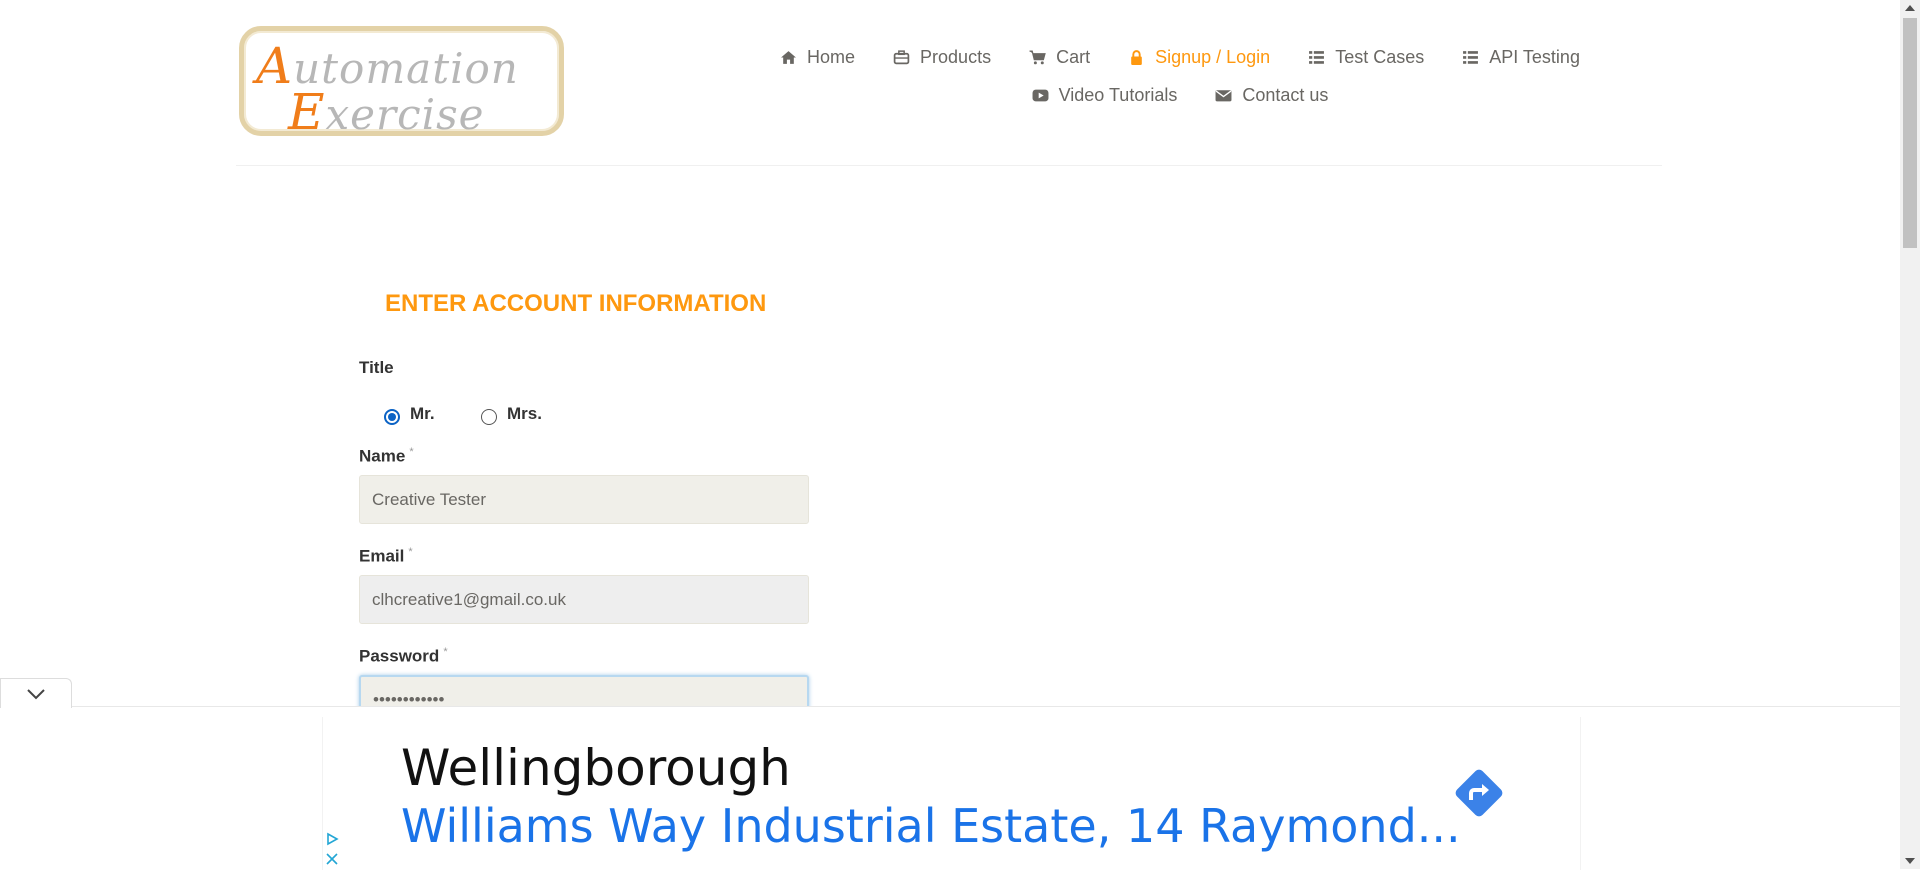  What do you see at coordinates (489, 417) in the screenshot?
I see `radio-mrs-button` at bounding box center [489, 417].